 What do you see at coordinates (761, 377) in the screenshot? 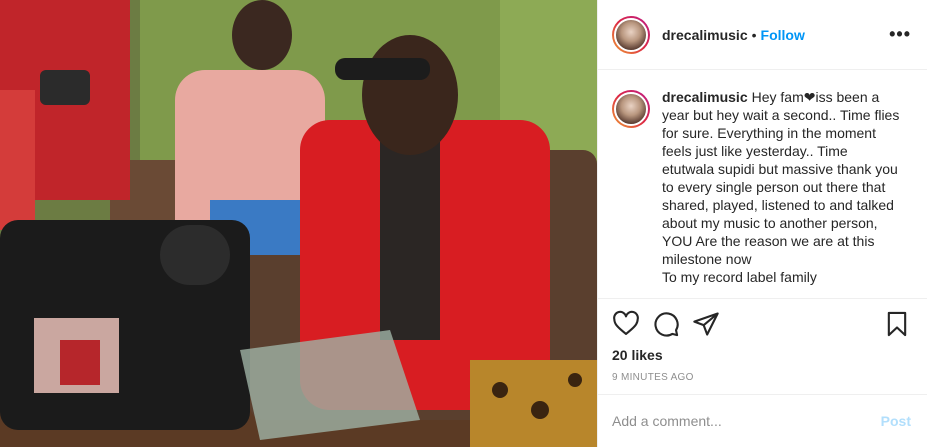
I see `post-timestamp: 9 MINUTES AGO` at bounding box center [761, 377].